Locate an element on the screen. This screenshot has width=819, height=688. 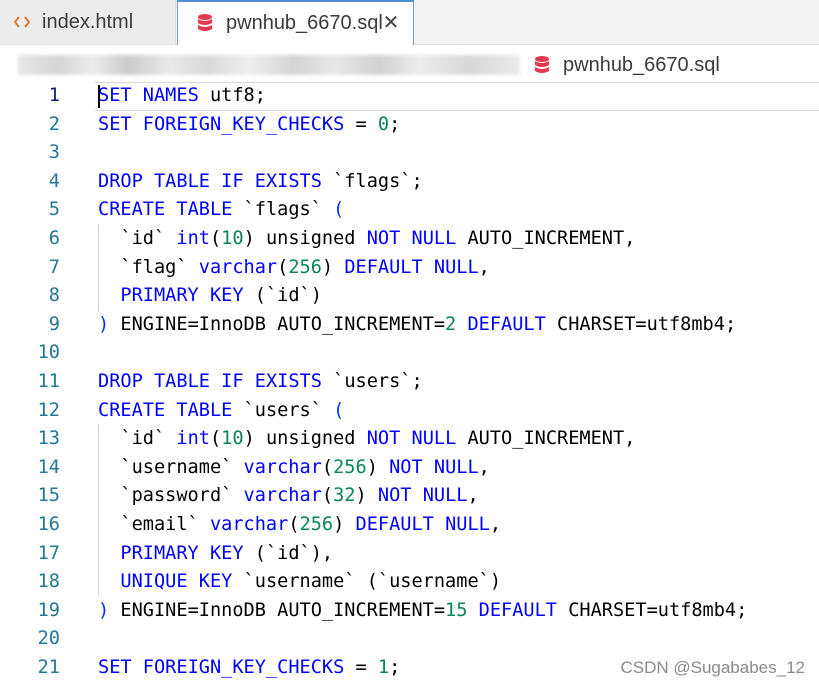
code-text: PRIMARY KEY (`id`) is located at coordinates (210, 296).